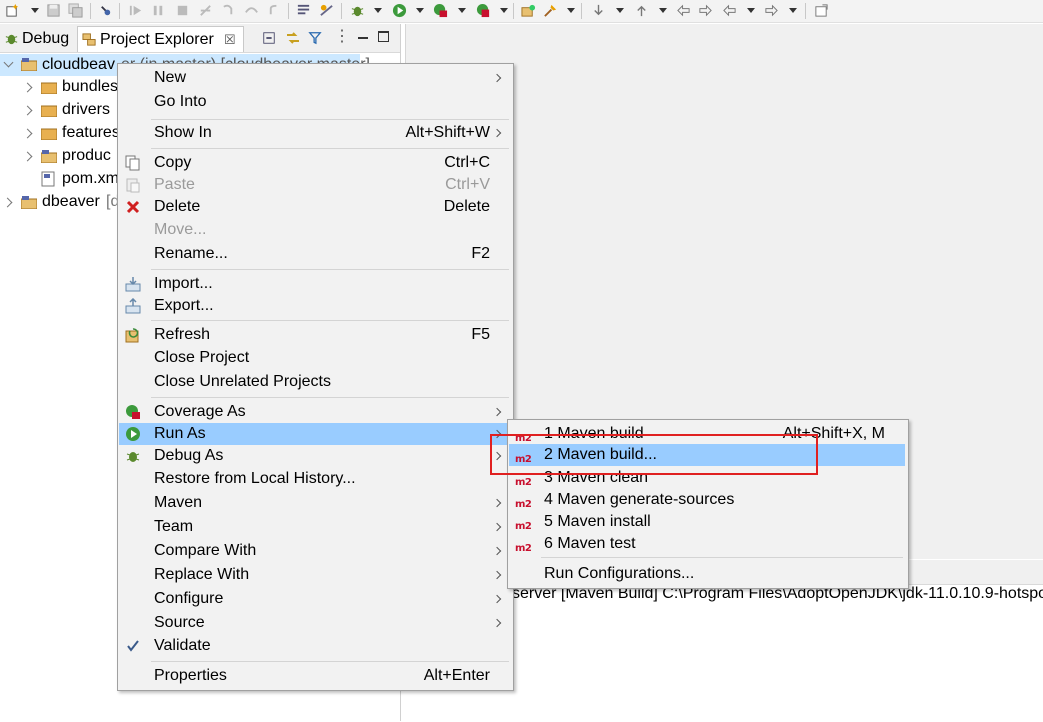 Image resolution: width=1043 pixels, height=722 pixels. What do you see at coordinates (663, 10) in the screenshot?
I see `prev-annotation-dropdown-arrow` at bounding box center [663, 10].